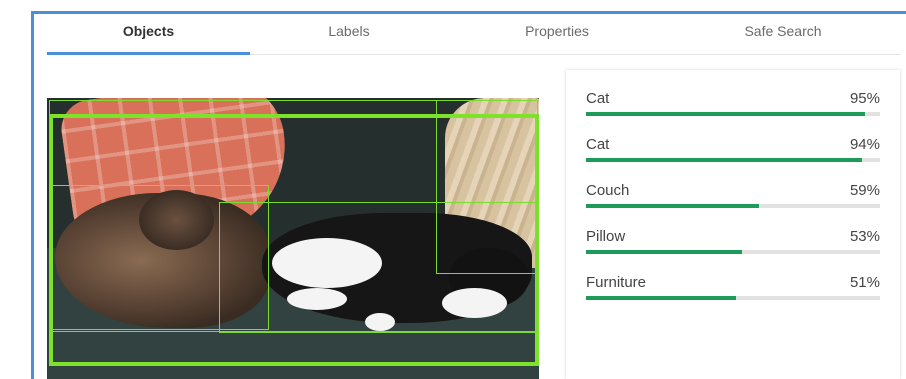 The width and height of the screenshot is (906, 379). What do you see at coordinates (733, 246) in the screenshot?
I see `result-row: Pillow 53%` at bounding box center [733, 246].